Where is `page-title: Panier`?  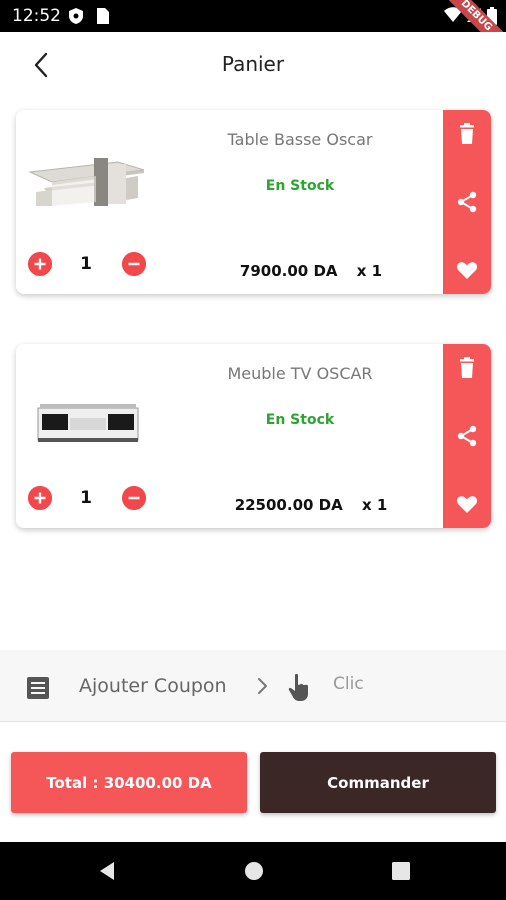 page-title: Panier is located at coordinates (253, 64).